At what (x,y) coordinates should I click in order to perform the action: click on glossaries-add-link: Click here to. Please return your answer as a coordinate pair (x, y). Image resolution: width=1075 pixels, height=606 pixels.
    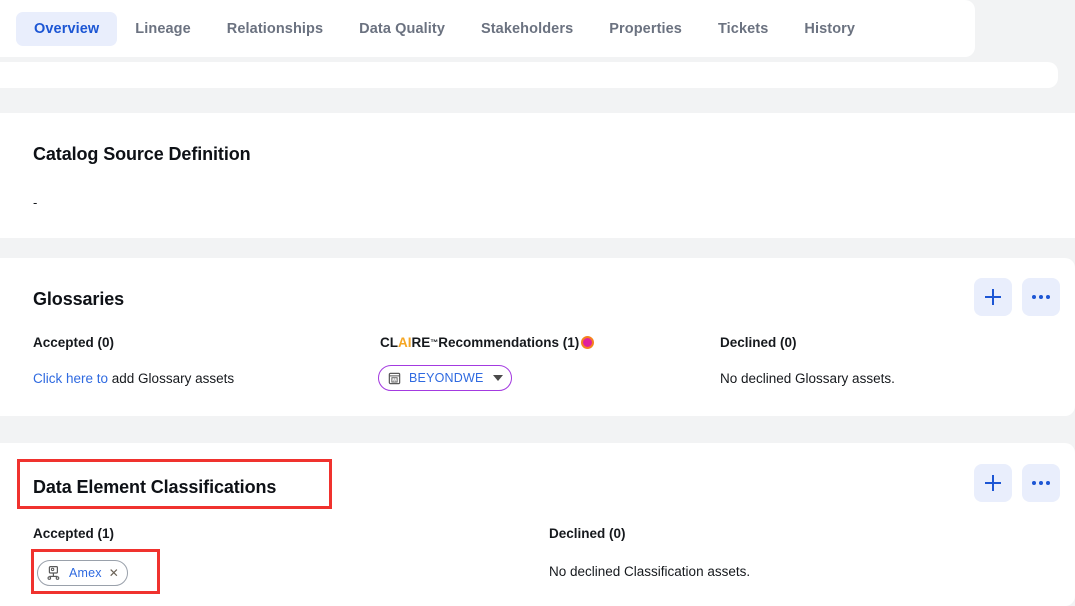
    Looking at the image, I should click on (70, 378).